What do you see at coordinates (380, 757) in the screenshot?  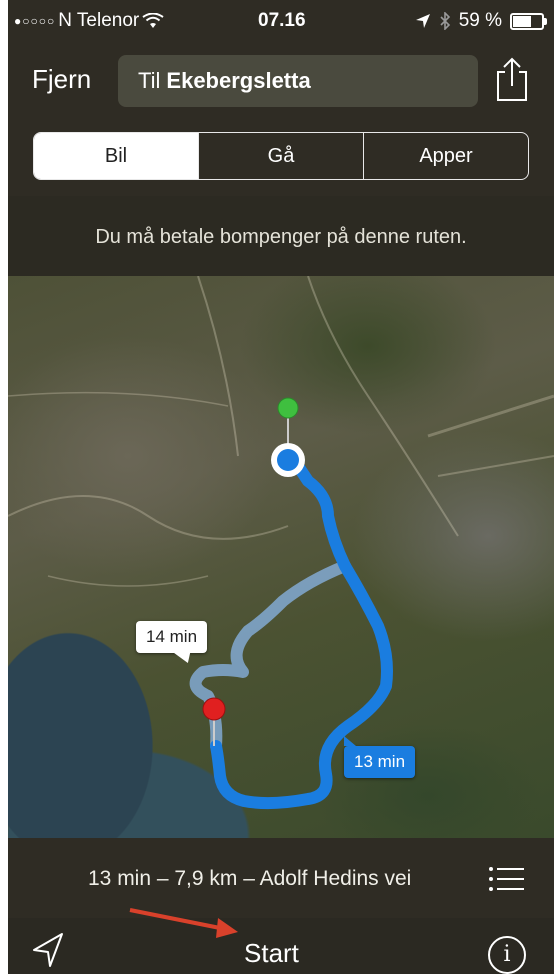 I see `main-route-time-callout: 13 min` at bounding box center [380, 757].